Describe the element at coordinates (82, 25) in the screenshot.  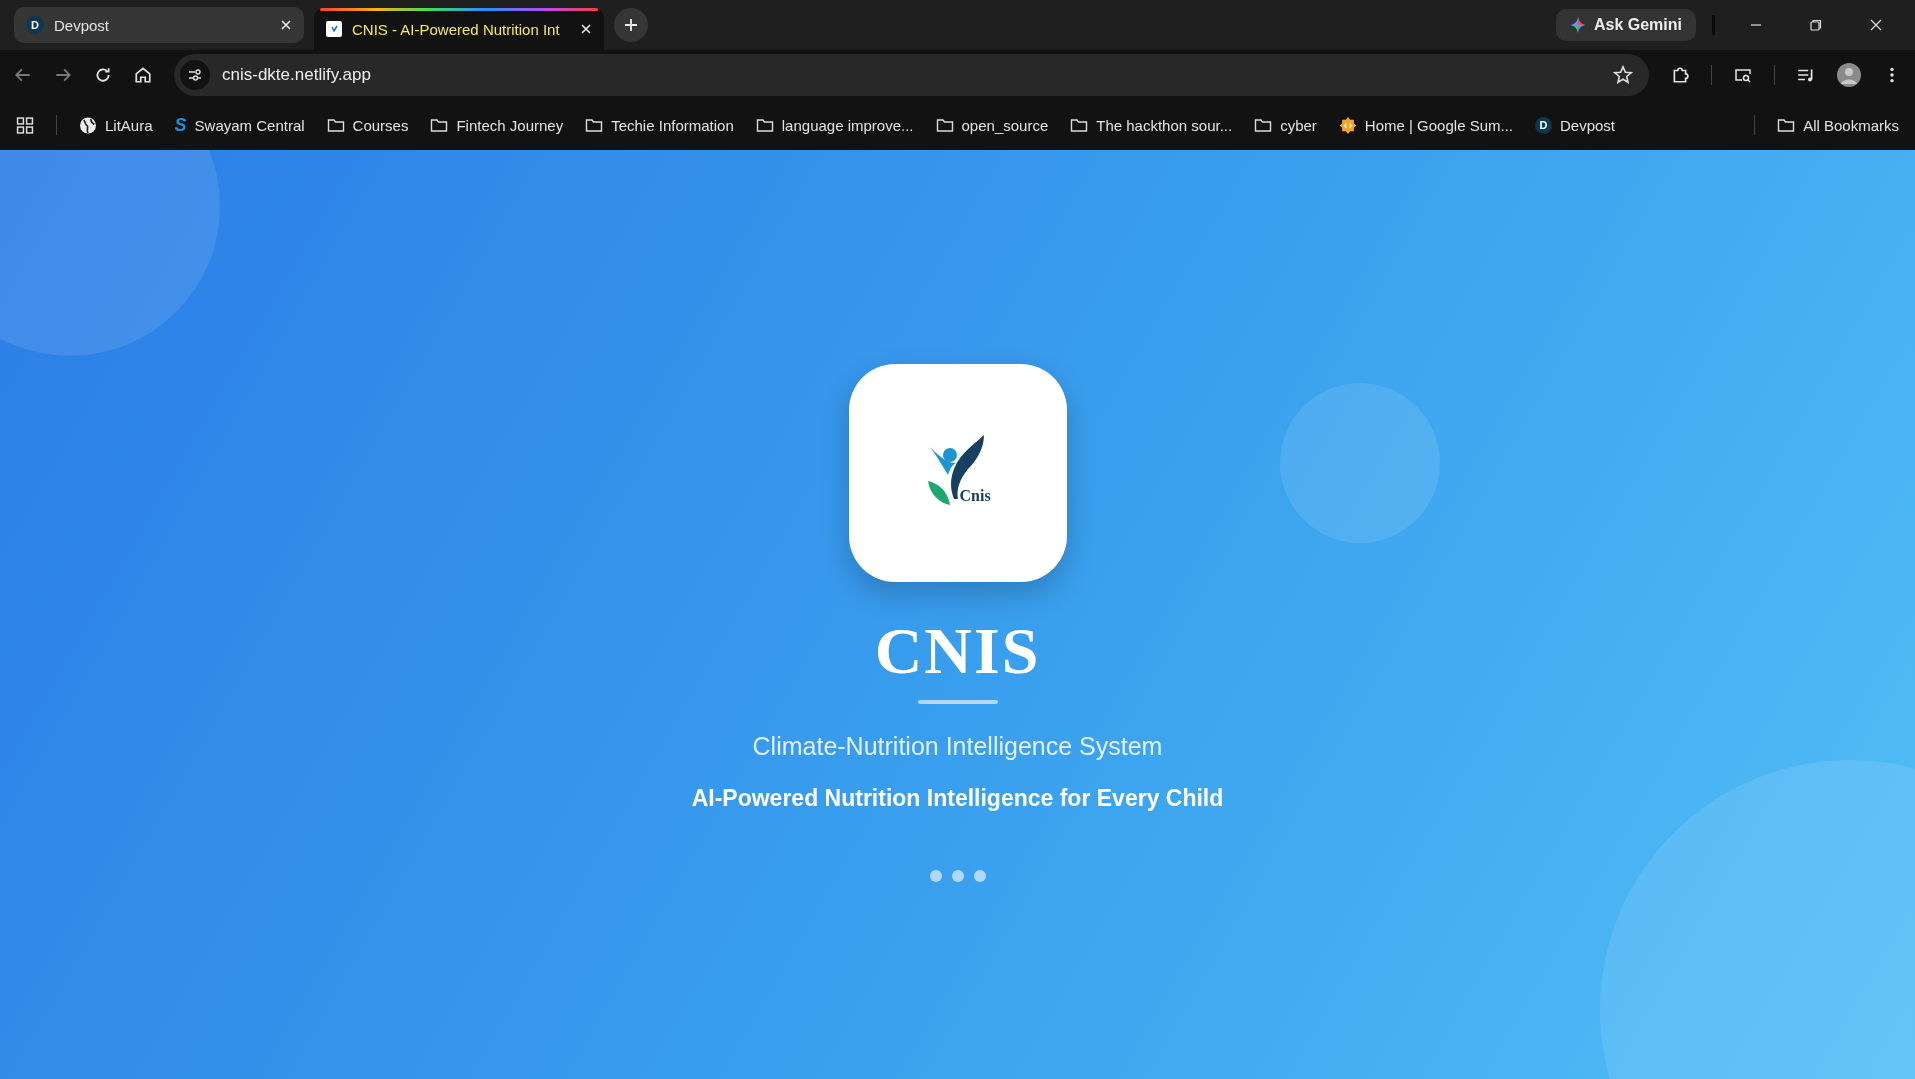
I see `tab-title: Devpost` at that location.